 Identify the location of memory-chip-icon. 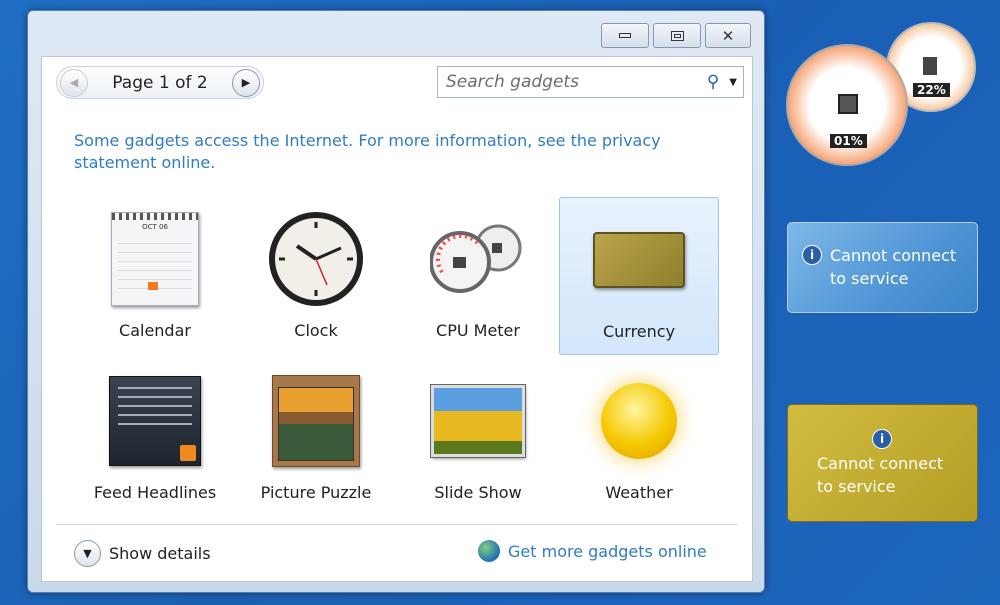
(930, 66).